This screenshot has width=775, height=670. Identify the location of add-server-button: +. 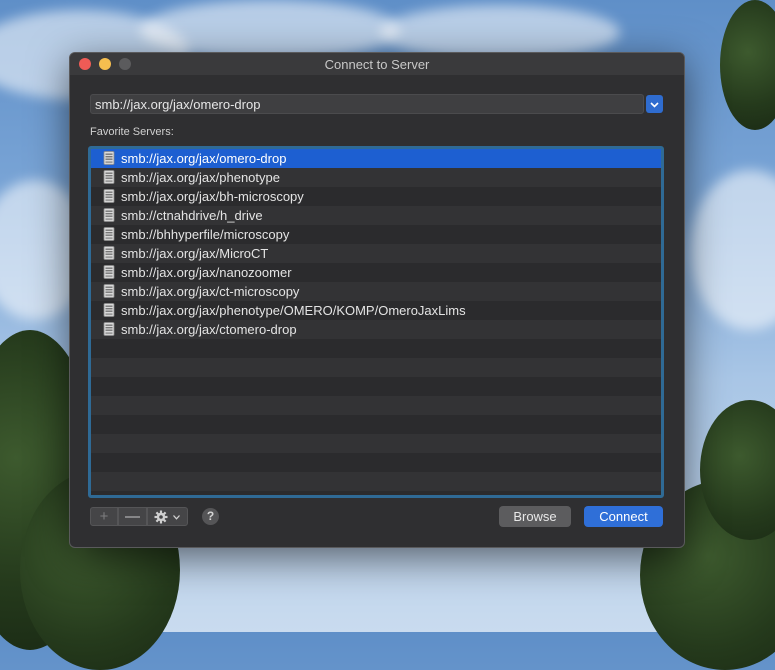
(104, 516).